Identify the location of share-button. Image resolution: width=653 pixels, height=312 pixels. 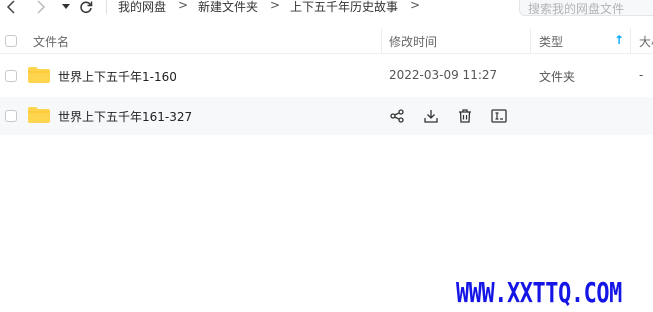
(397, 116).